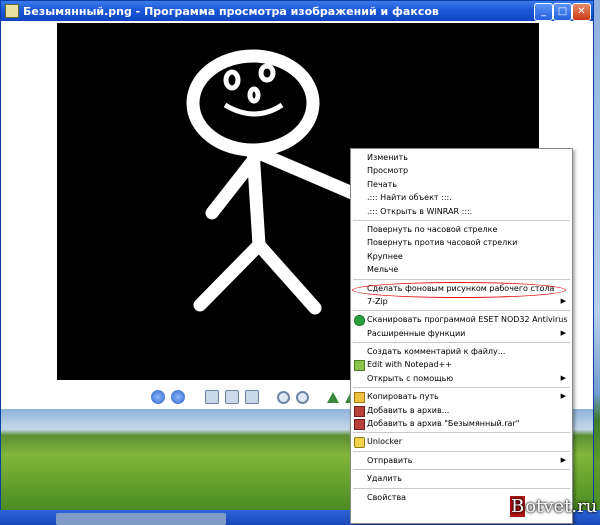 The image size is (600, 525). What do you see at coordinates (385, 256) in the screenshot?
I see `menu-item-label: Крупнее` at bounding box center [385, 256].